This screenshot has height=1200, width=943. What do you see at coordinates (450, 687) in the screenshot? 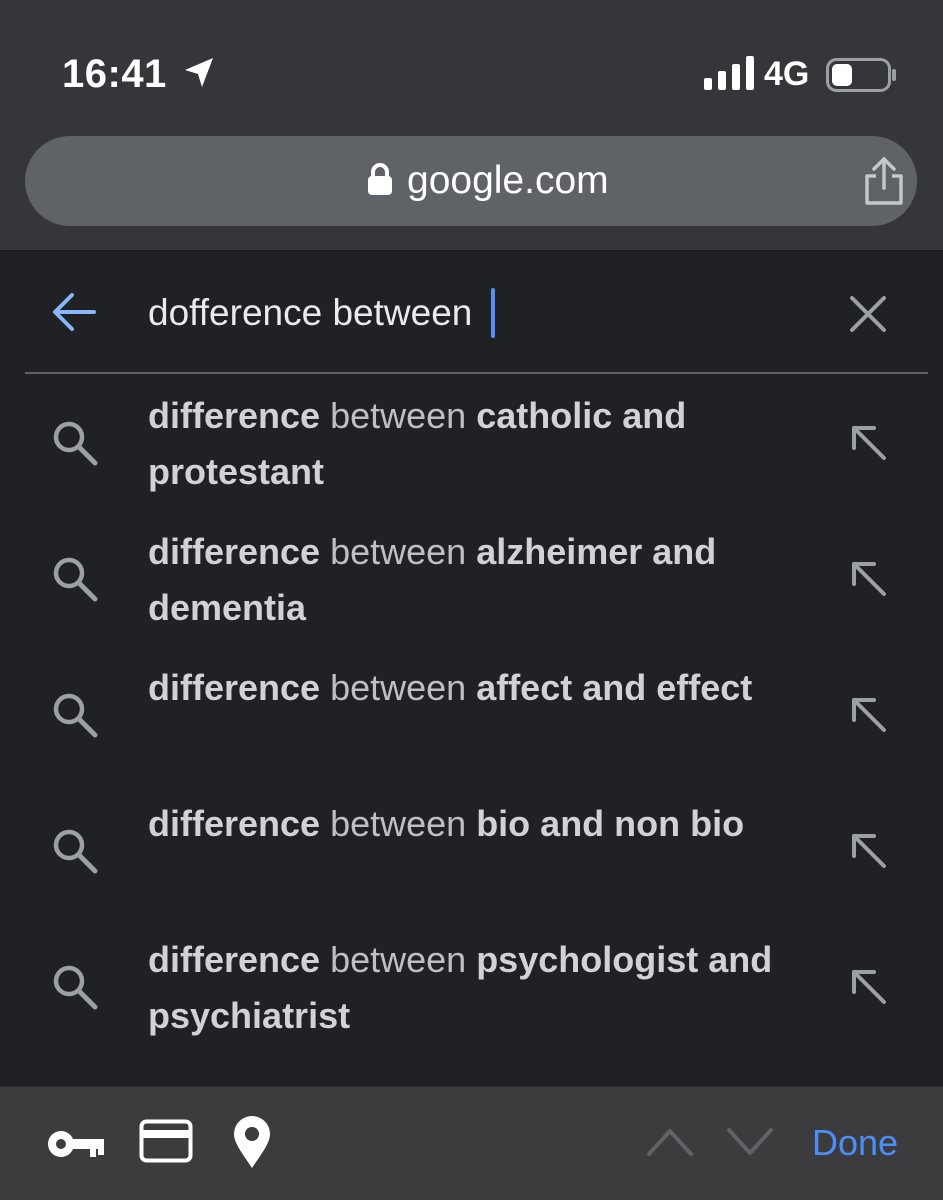
I see `suggestion-text: difference between affect and effect` at bounding box center [450, 687].